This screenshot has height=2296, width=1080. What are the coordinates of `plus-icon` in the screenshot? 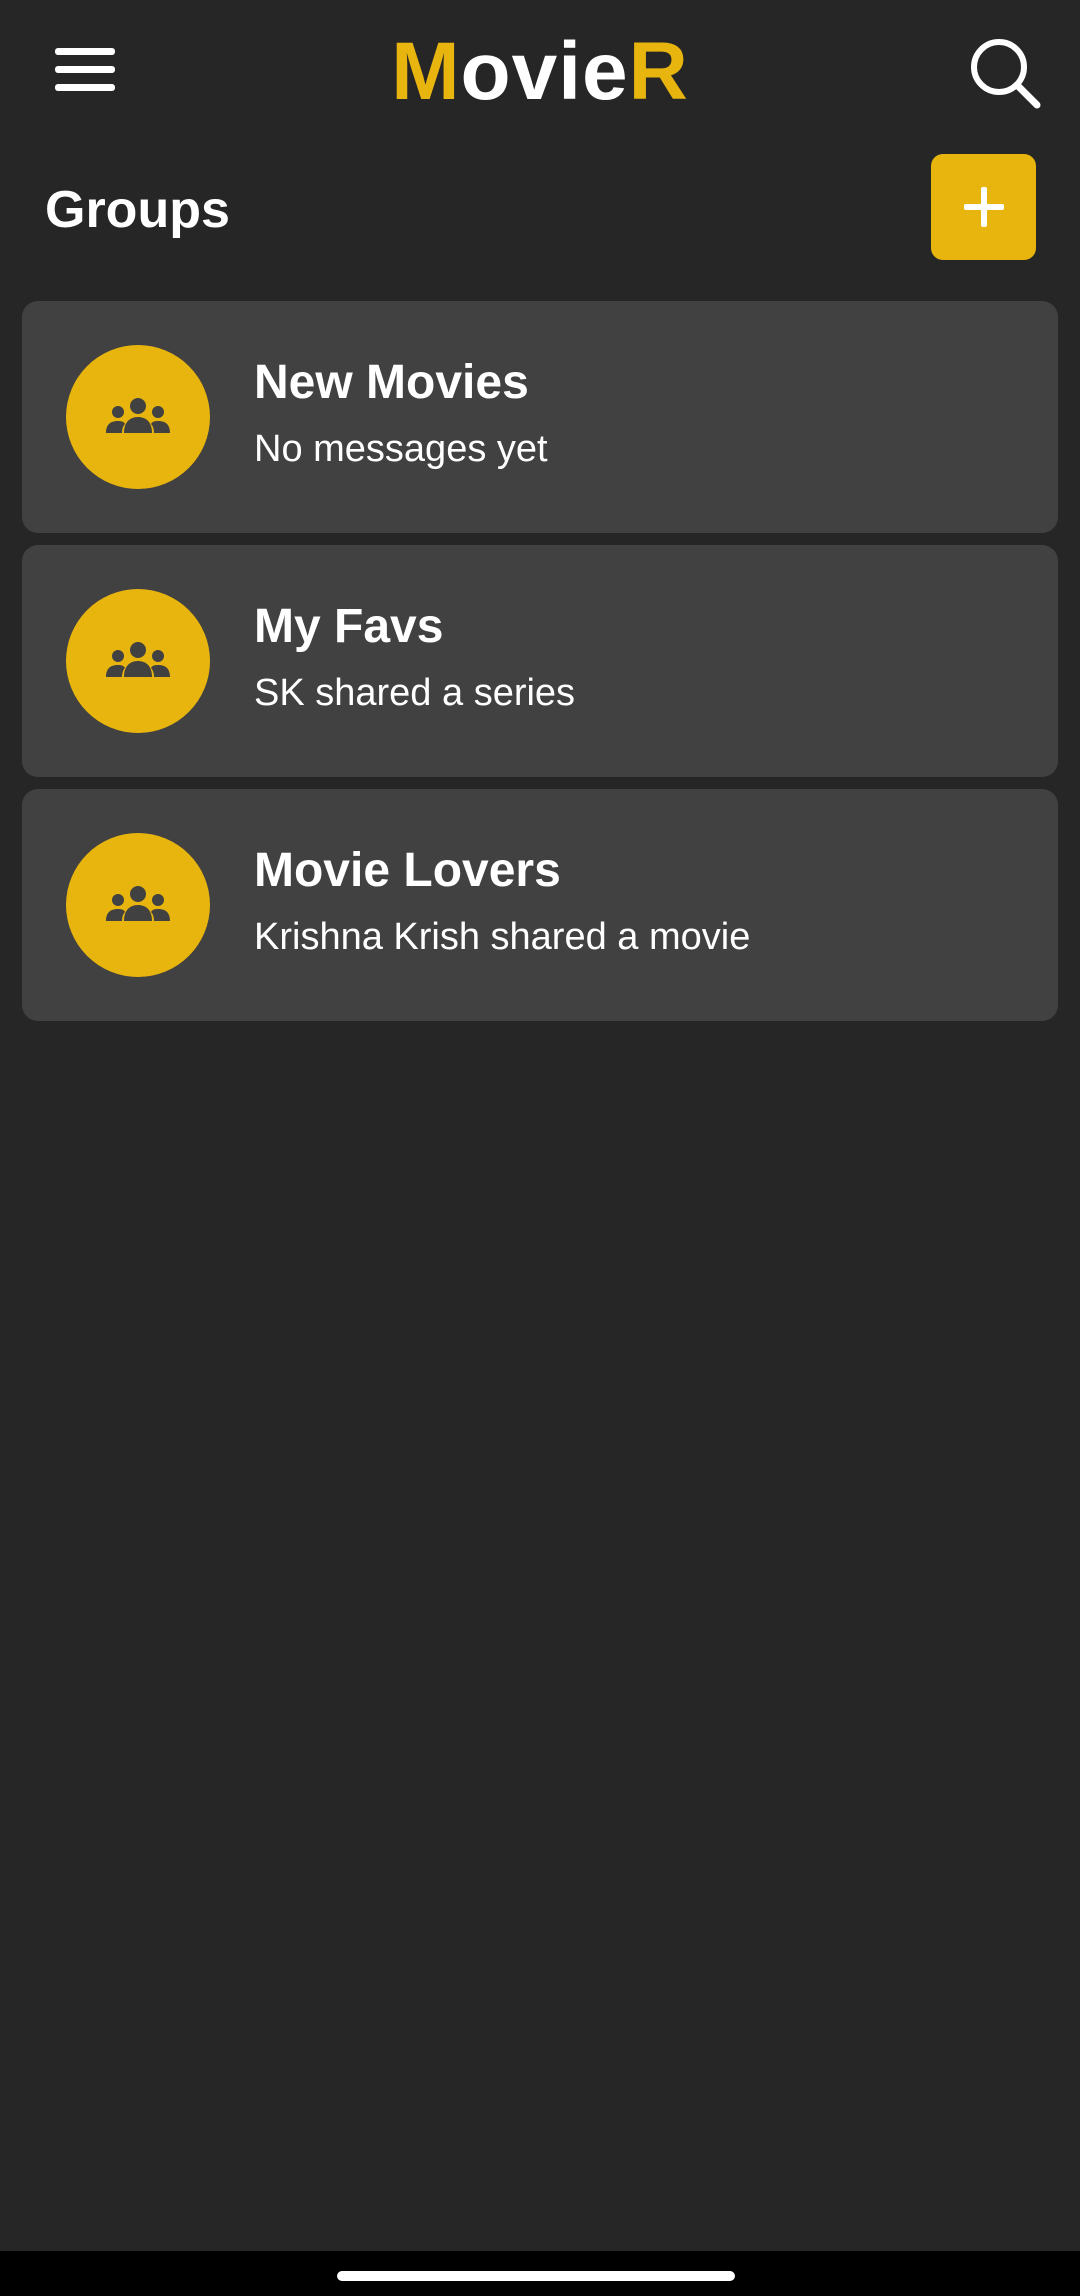 It's located at (983, 207).